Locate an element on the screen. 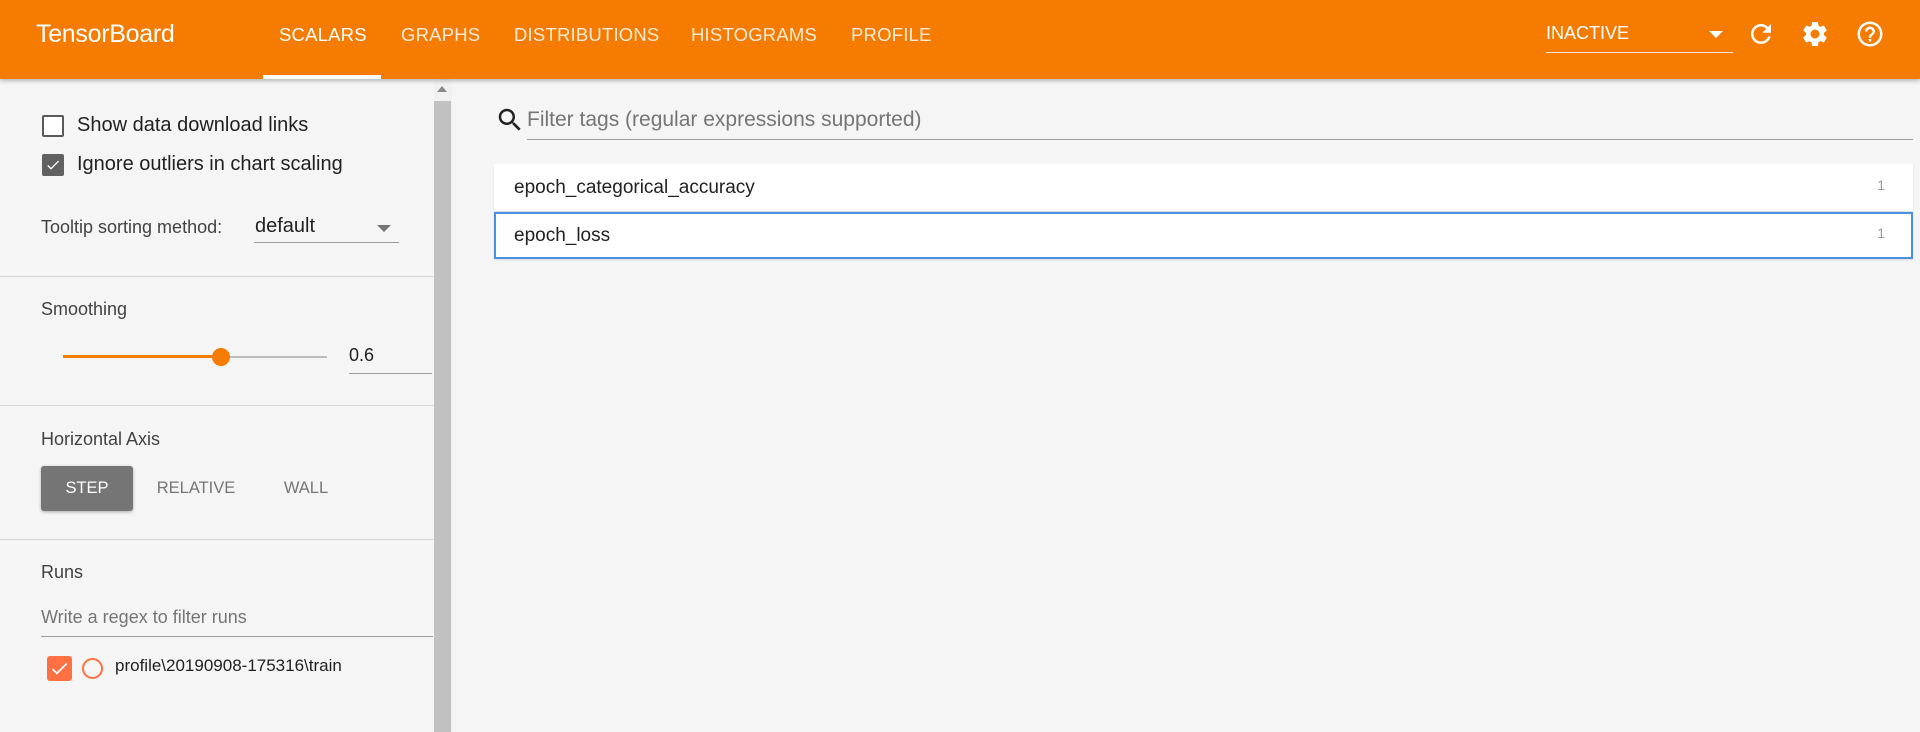 The image size is (1920, 732). sidebar-scrollbar-thumb is located at coordinates (442, 416).